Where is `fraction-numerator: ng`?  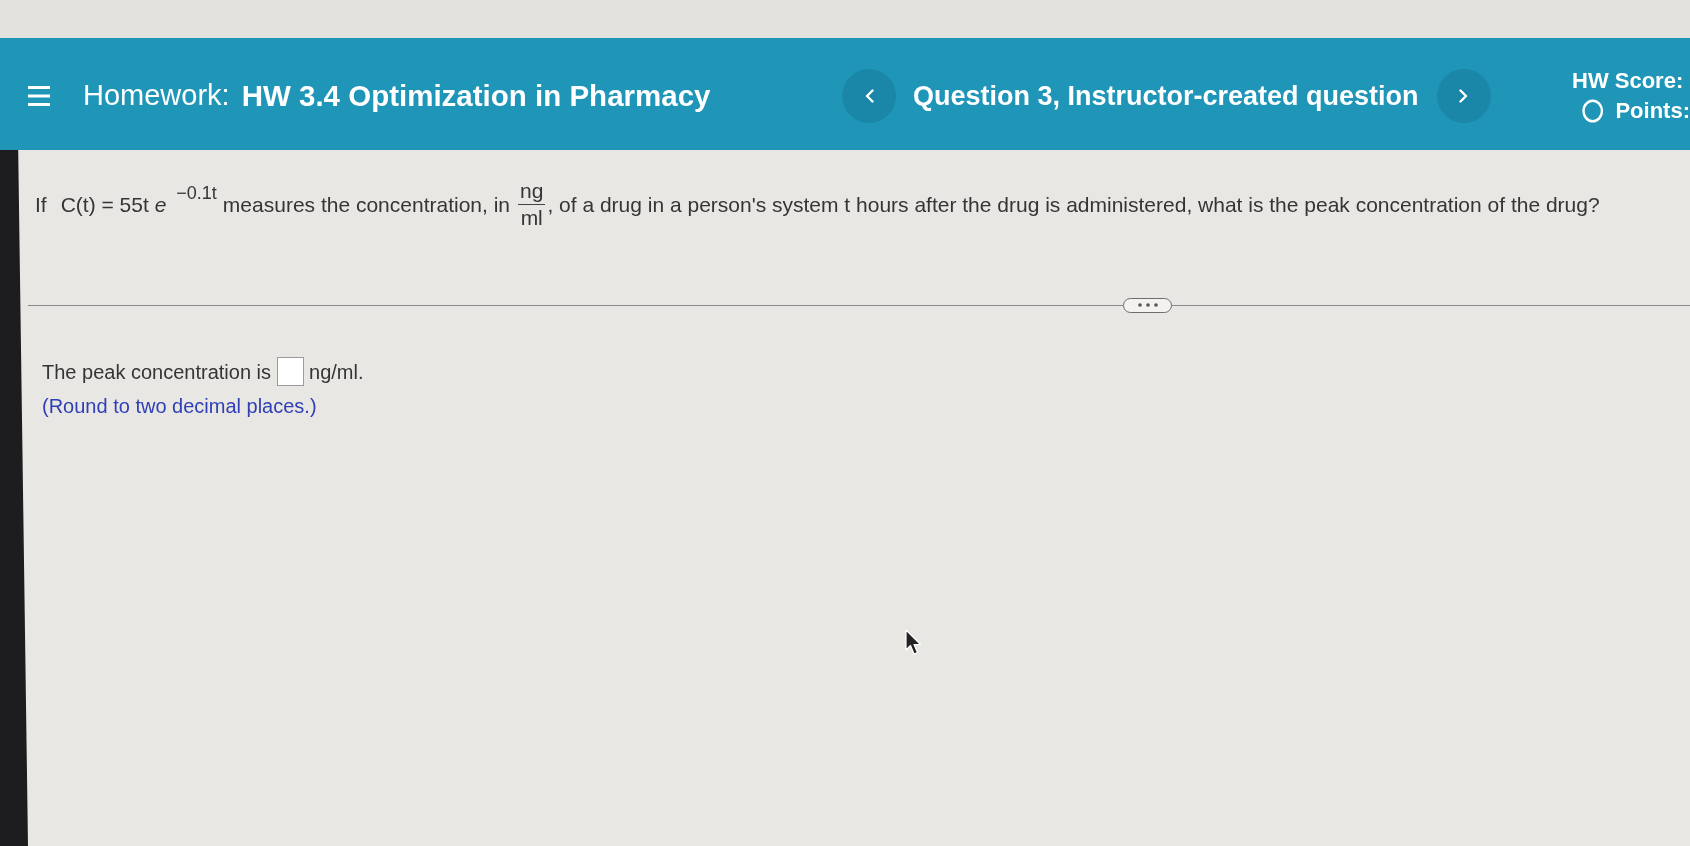
fraction-numerator: ng is located at coordinates (532, 192).